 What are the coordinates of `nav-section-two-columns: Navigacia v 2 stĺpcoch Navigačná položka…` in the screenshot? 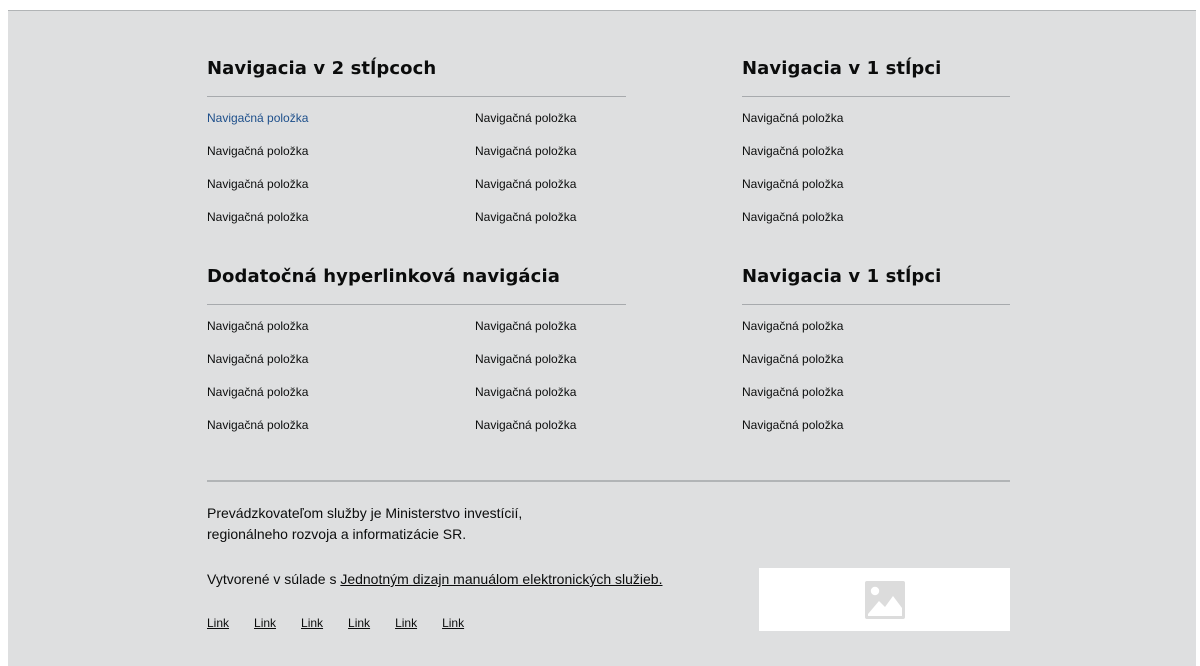 It's located at (416, 149).